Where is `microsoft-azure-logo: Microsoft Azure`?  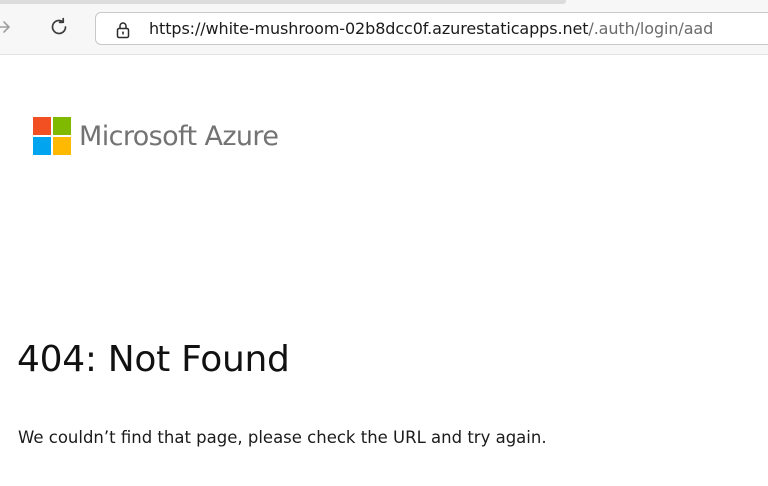
microsoft-azure-logo: Microsoft Azure is located at coordinates (156, 136).